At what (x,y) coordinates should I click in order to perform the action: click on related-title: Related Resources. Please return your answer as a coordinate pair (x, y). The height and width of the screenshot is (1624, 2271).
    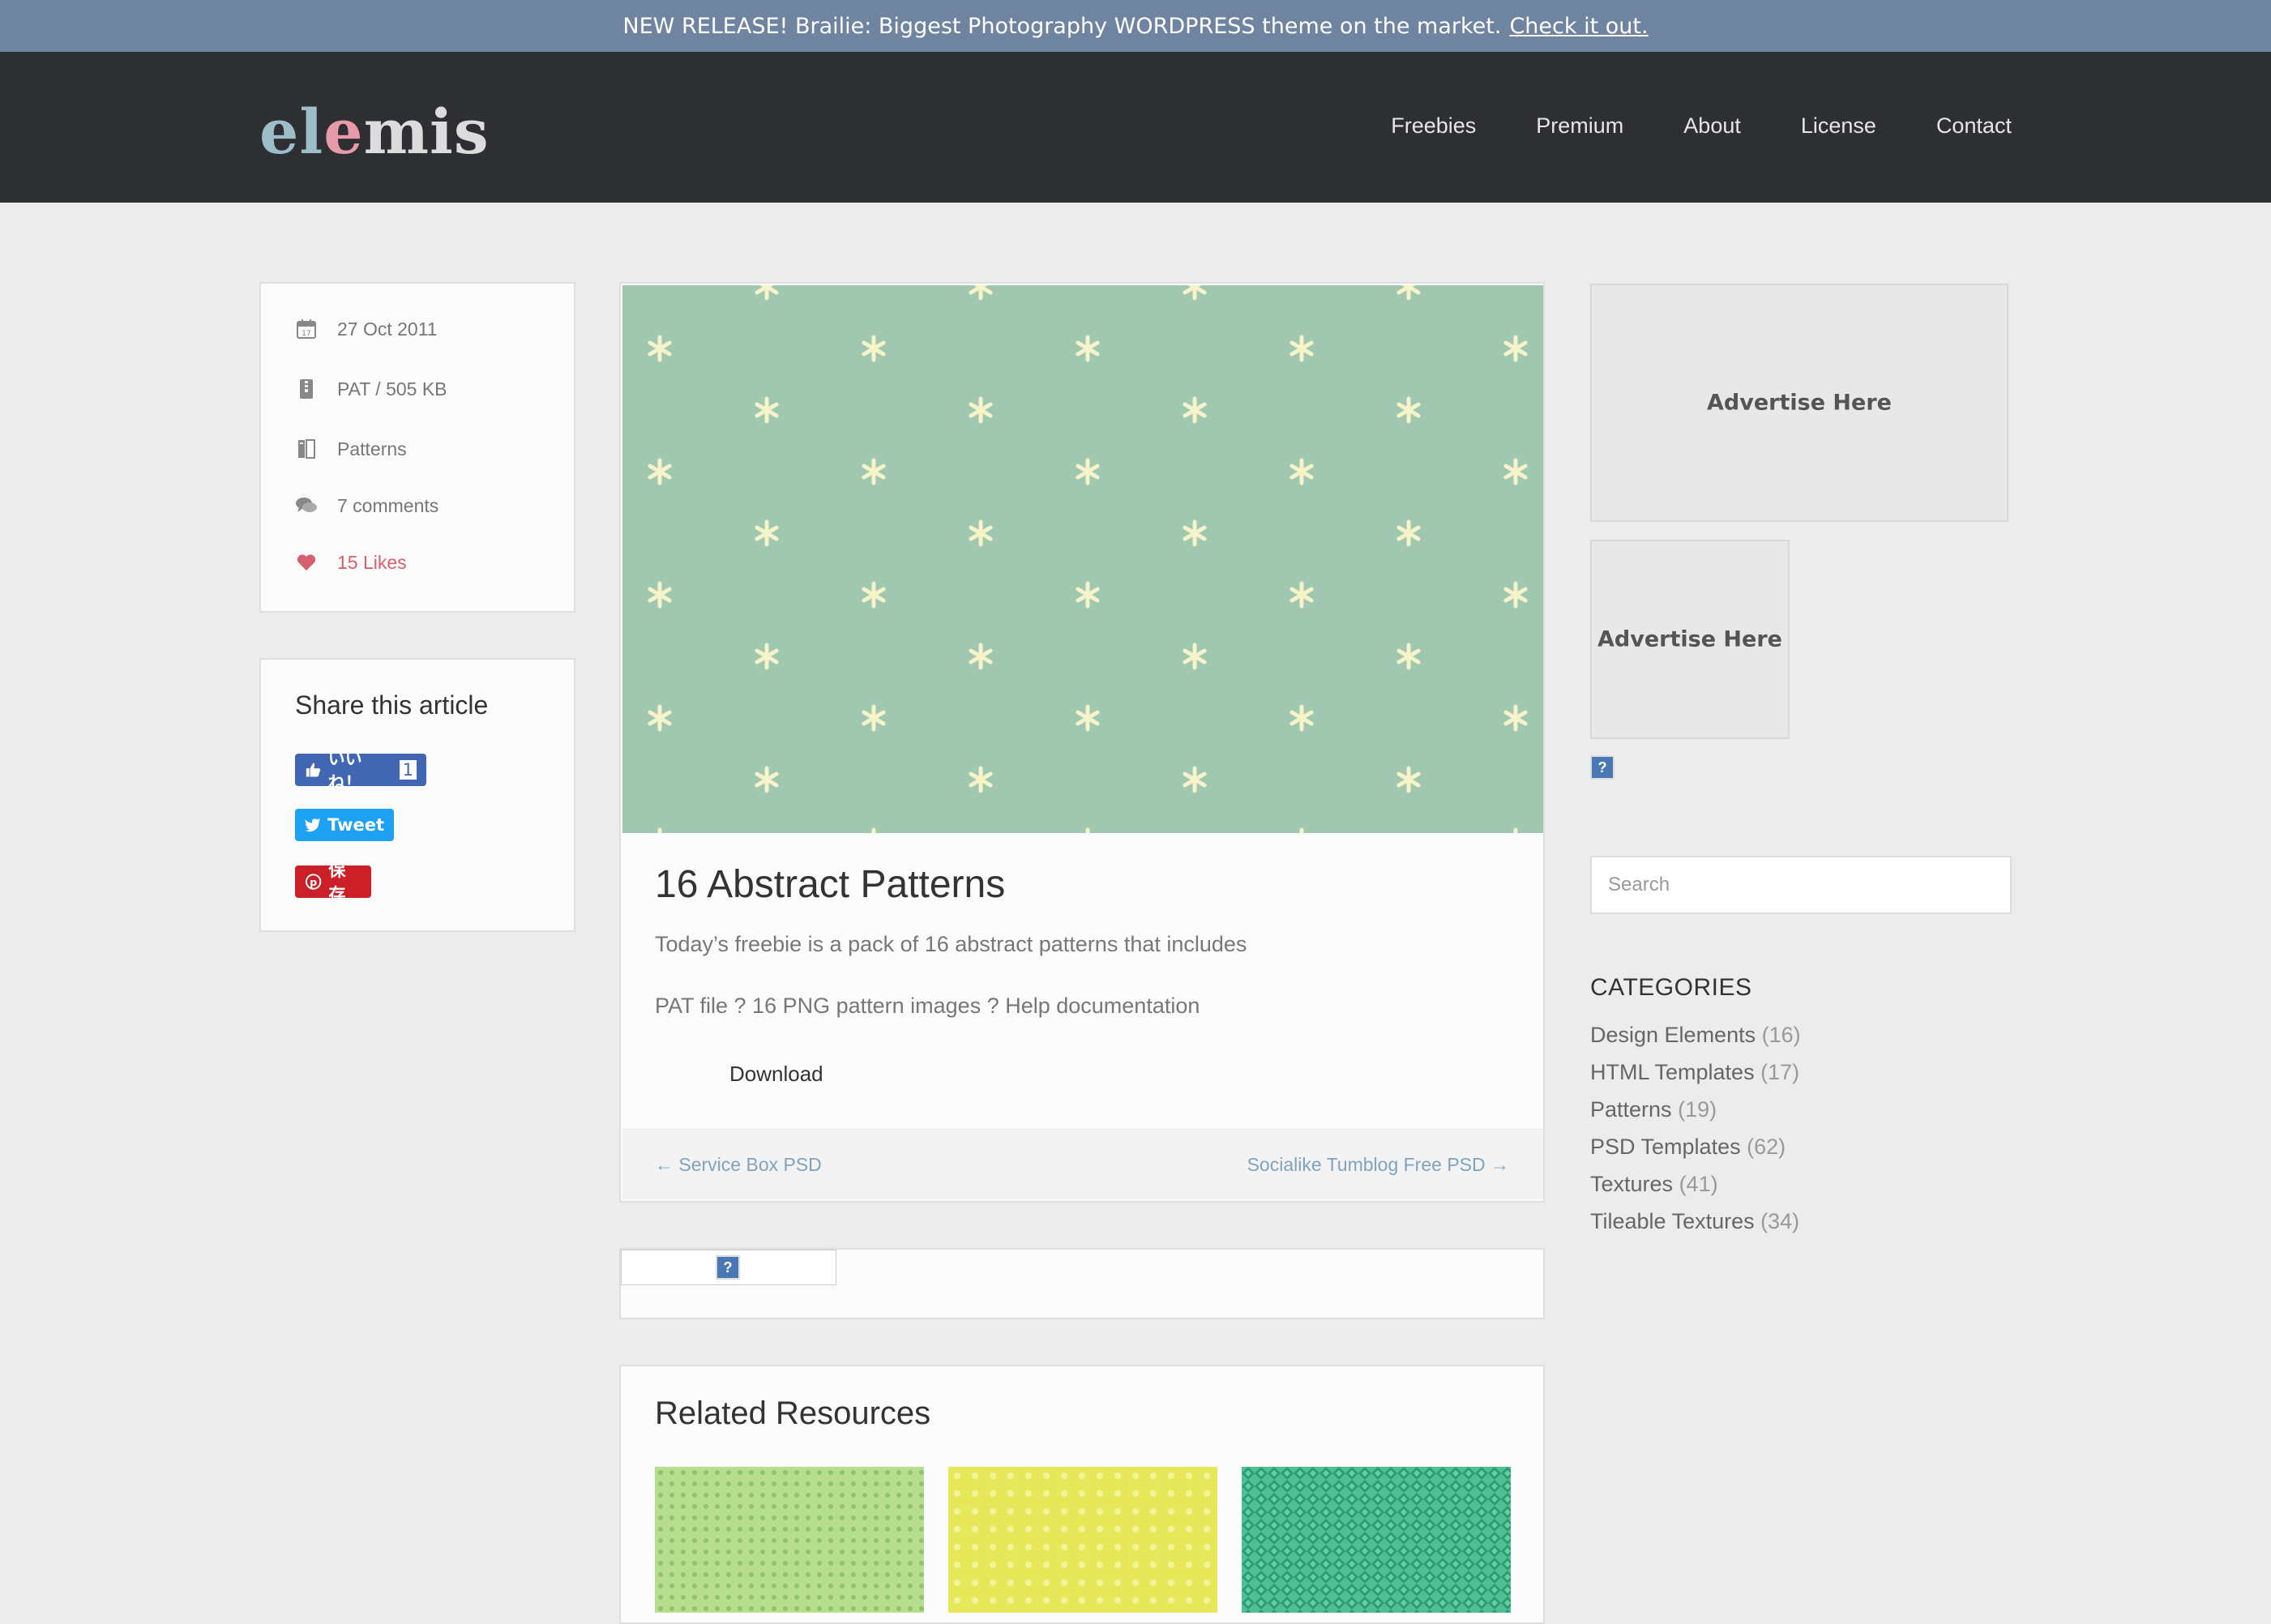
    Looking at the image, I should click on (793, 1413).